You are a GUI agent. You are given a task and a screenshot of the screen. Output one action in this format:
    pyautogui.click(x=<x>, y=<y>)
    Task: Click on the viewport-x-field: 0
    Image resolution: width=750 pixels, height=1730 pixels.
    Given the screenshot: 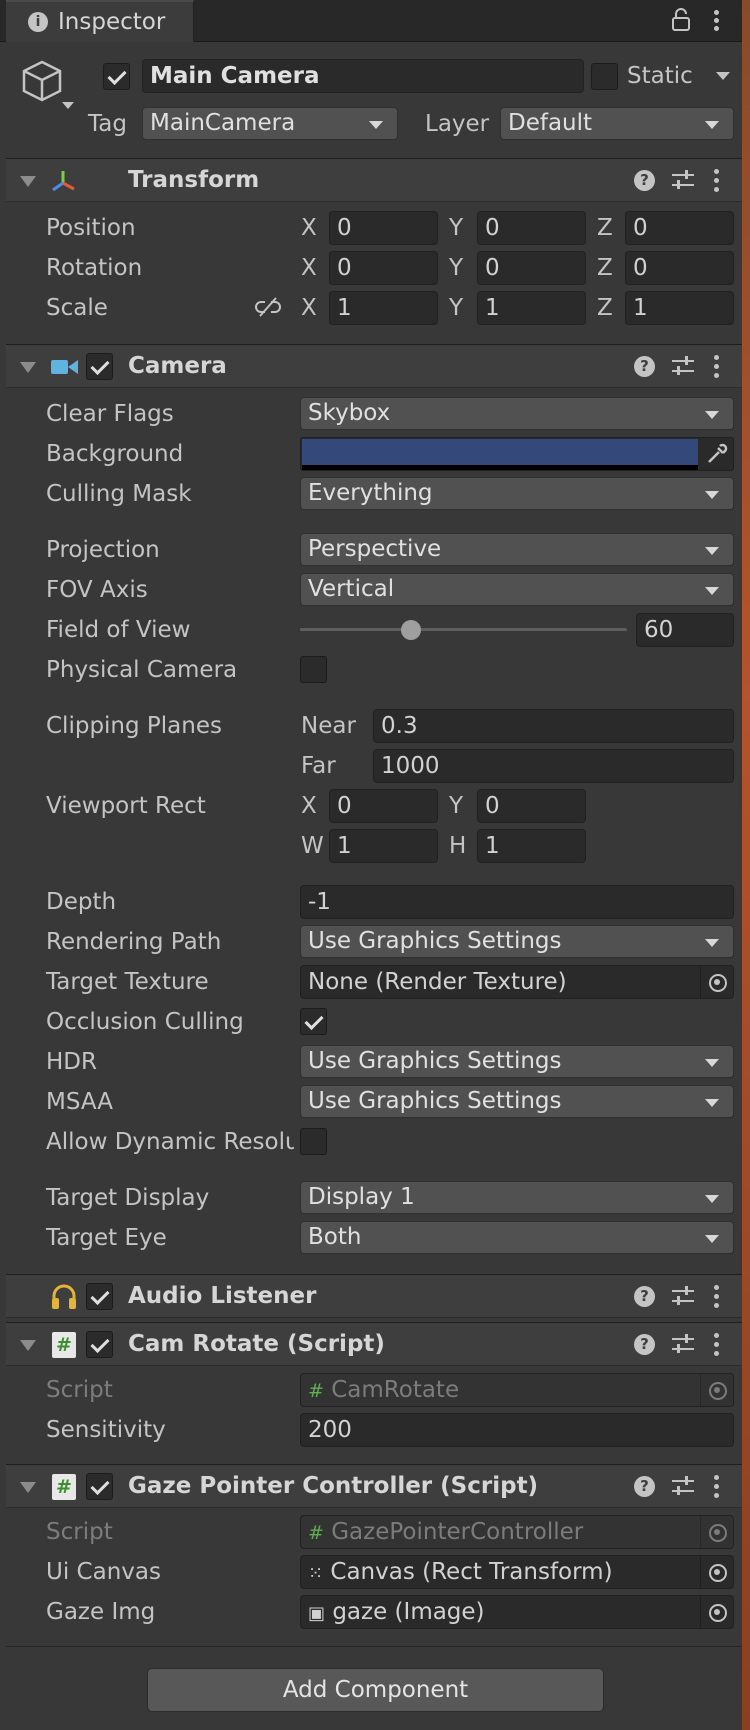 What is the action you would take?
    pyautogui.click(x=383, y=806)
    